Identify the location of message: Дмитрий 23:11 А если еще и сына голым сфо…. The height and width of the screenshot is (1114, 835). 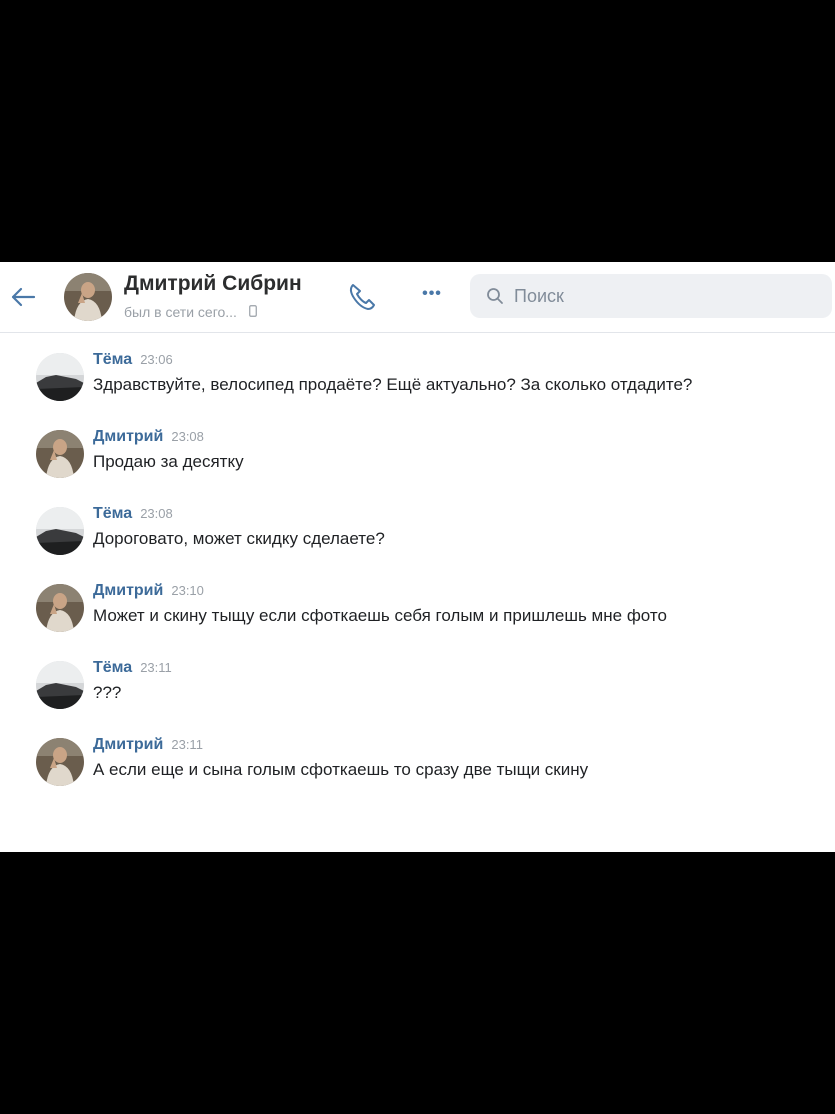
(417, 773).